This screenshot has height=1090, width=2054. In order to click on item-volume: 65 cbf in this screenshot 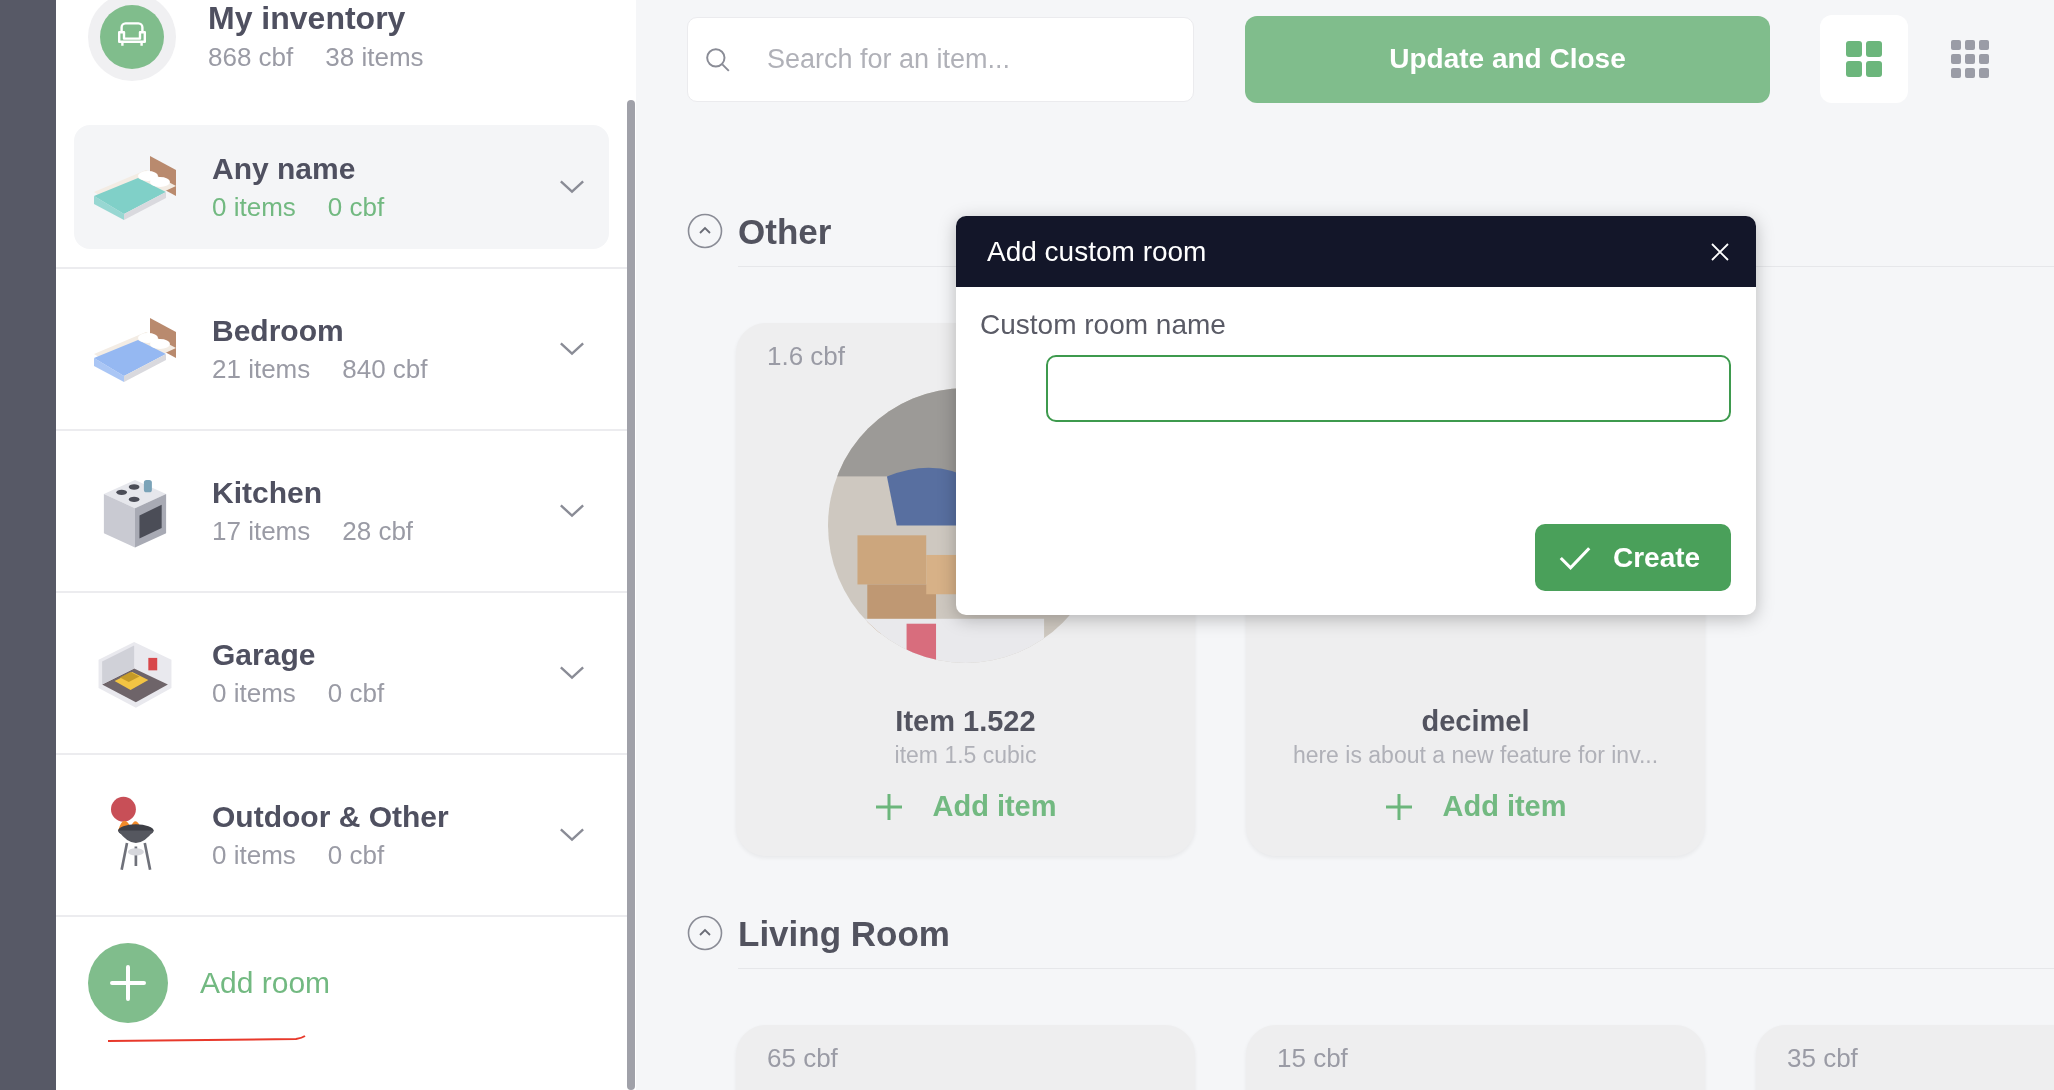, I will do `click(802, 1058)`.